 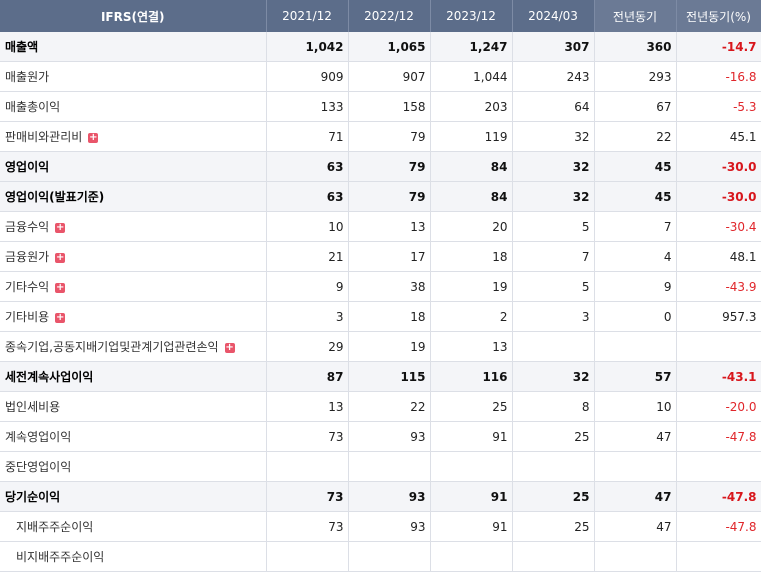 I want to click on table-cell: 29, so click(x=307, y=346).